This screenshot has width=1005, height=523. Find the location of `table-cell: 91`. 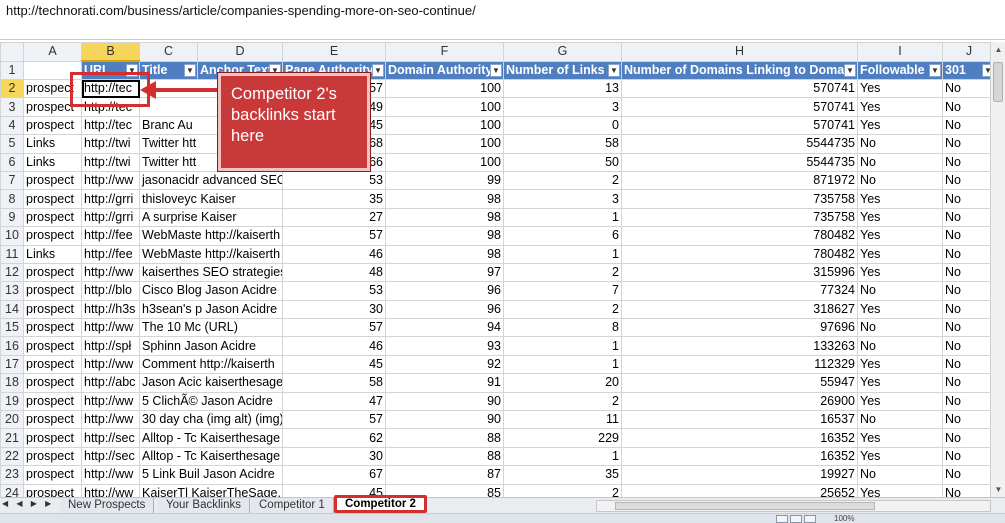

table-cell: 91 is located at coordinates (444, 383).